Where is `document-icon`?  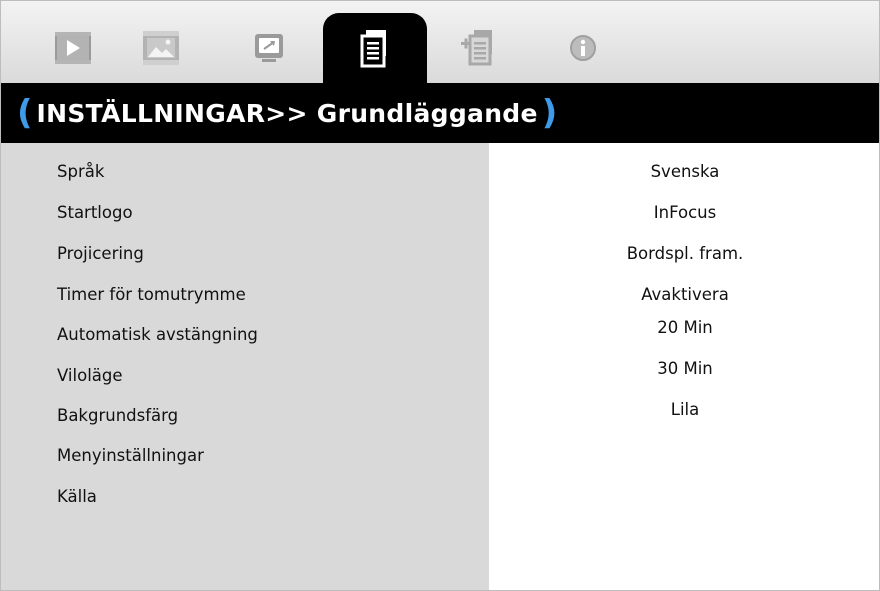
document-icon is located at coordinates (373, 49).